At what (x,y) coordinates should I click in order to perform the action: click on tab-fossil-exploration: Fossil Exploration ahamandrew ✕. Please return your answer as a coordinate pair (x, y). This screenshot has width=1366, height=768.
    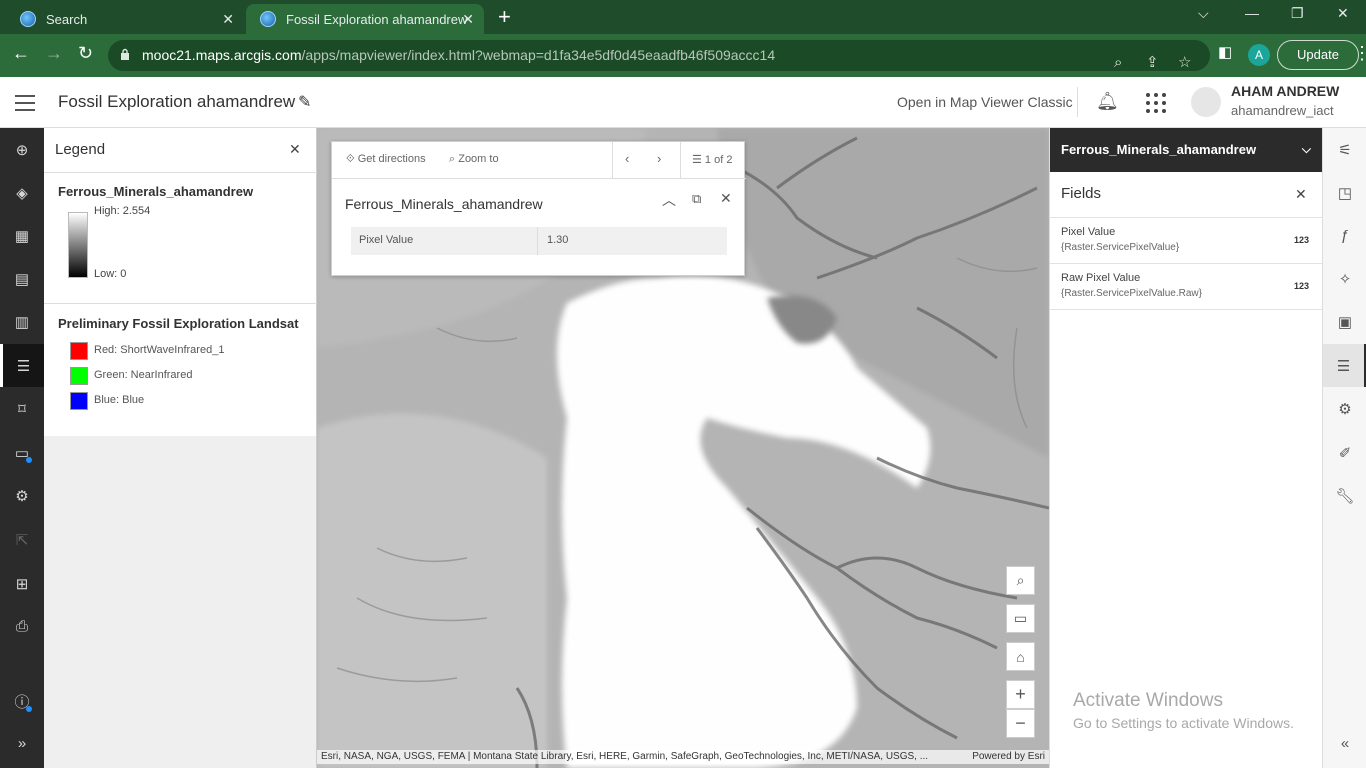
    Looking at the image, I should click on (365, 19).